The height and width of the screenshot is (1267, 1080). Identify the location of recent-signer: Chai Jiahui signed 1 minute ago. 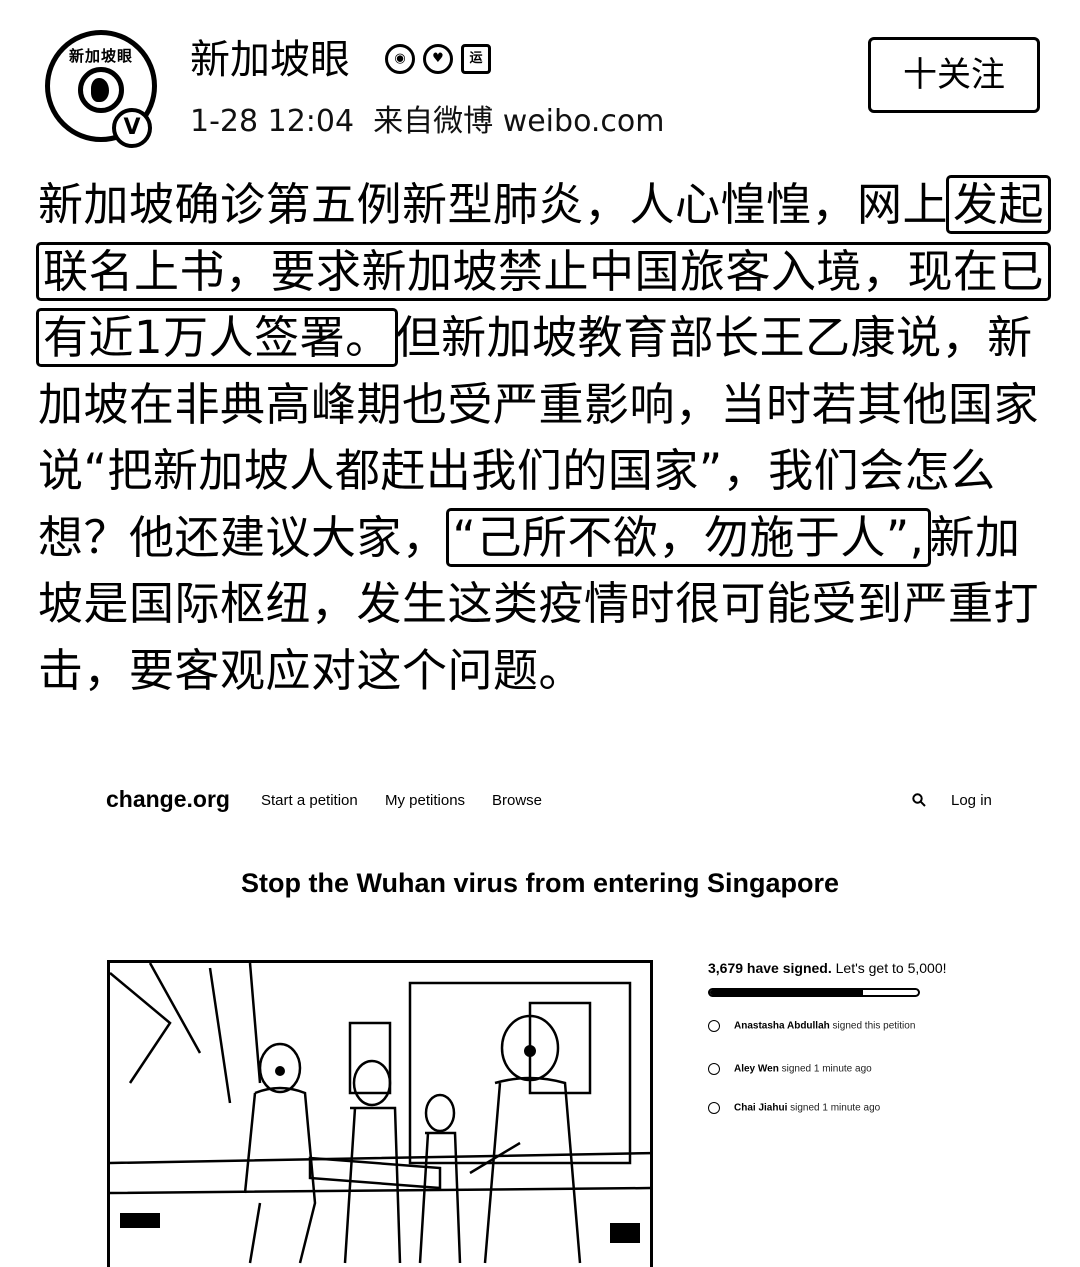
(794, 1108).